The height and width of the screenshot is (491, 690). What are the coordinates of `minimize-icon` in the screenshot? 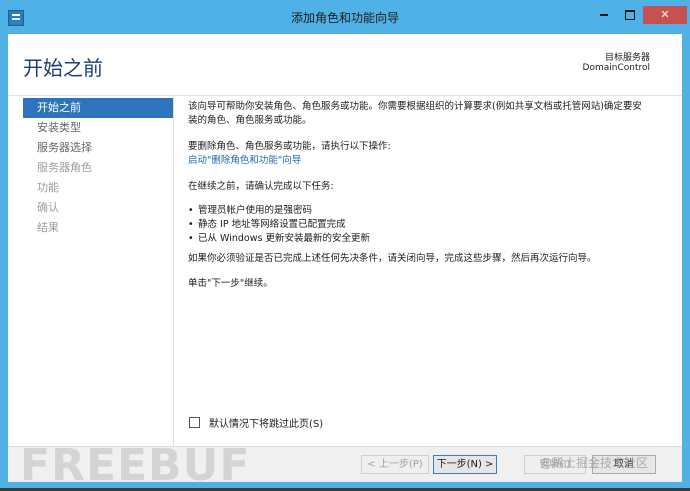 It's located at (604, 15).